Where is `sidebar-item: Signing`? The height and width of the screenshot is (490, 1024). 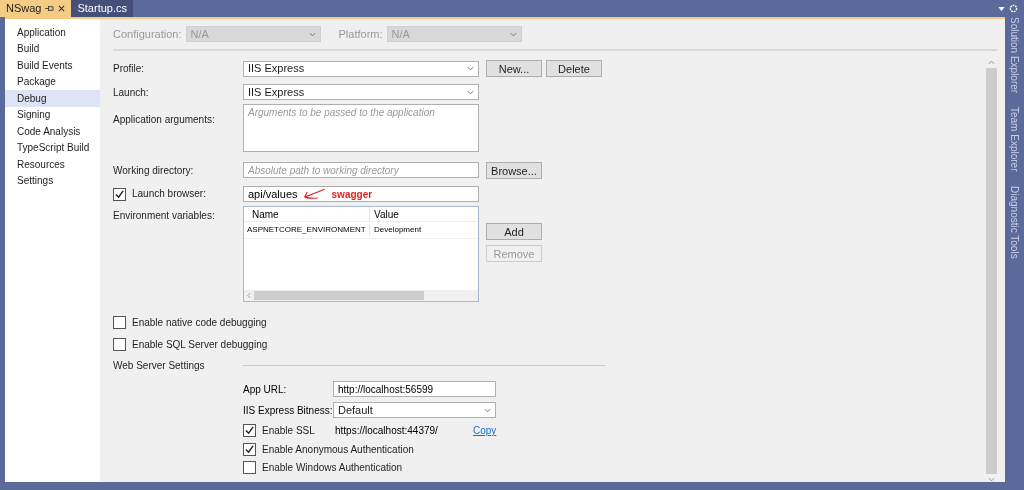 sidebar-item: Signing is located at coordinates (52, 114).